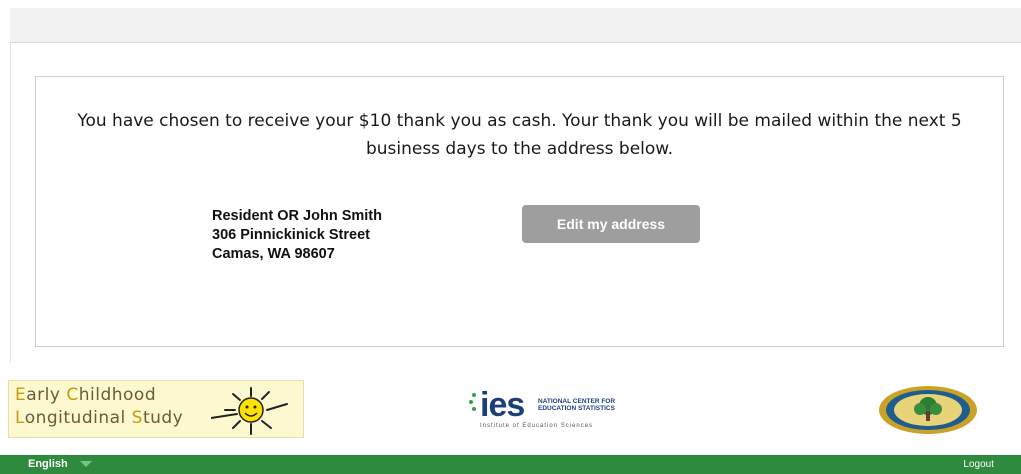  What do you see at coordinates (515, 25) in the screenshot?
I see `top-header-bar` at bounding box center [515, 25].